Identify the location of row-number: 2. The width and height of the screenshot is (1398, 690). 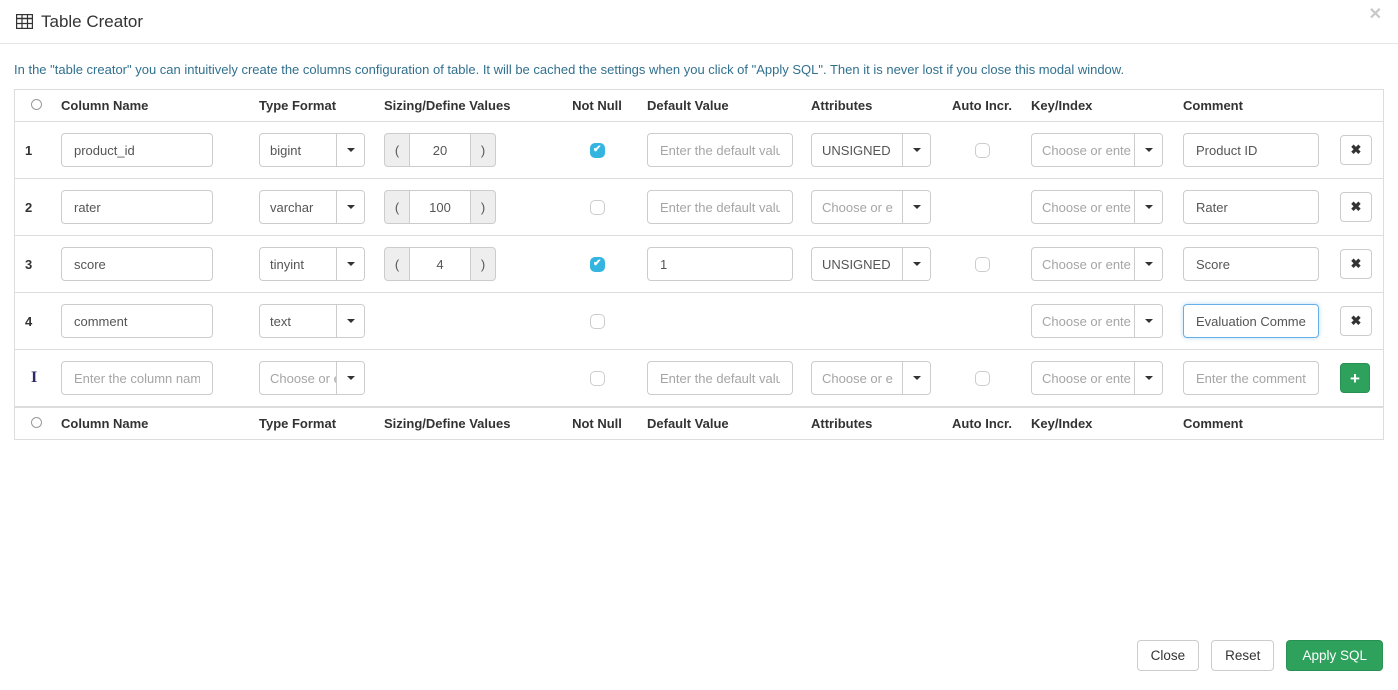
(29, 207).